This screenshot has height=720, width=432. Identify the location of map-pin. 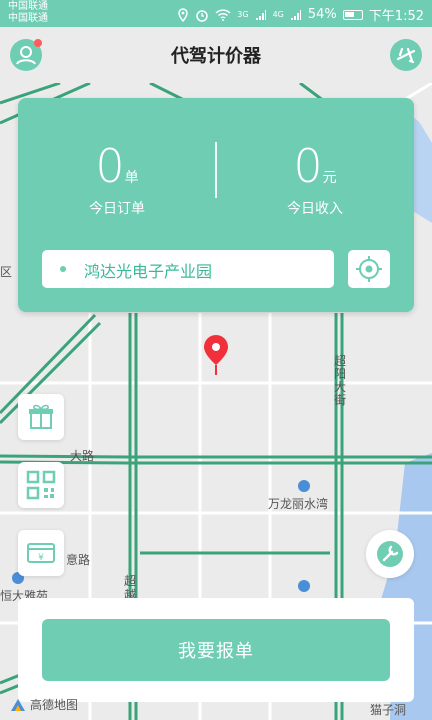
(216, 355).